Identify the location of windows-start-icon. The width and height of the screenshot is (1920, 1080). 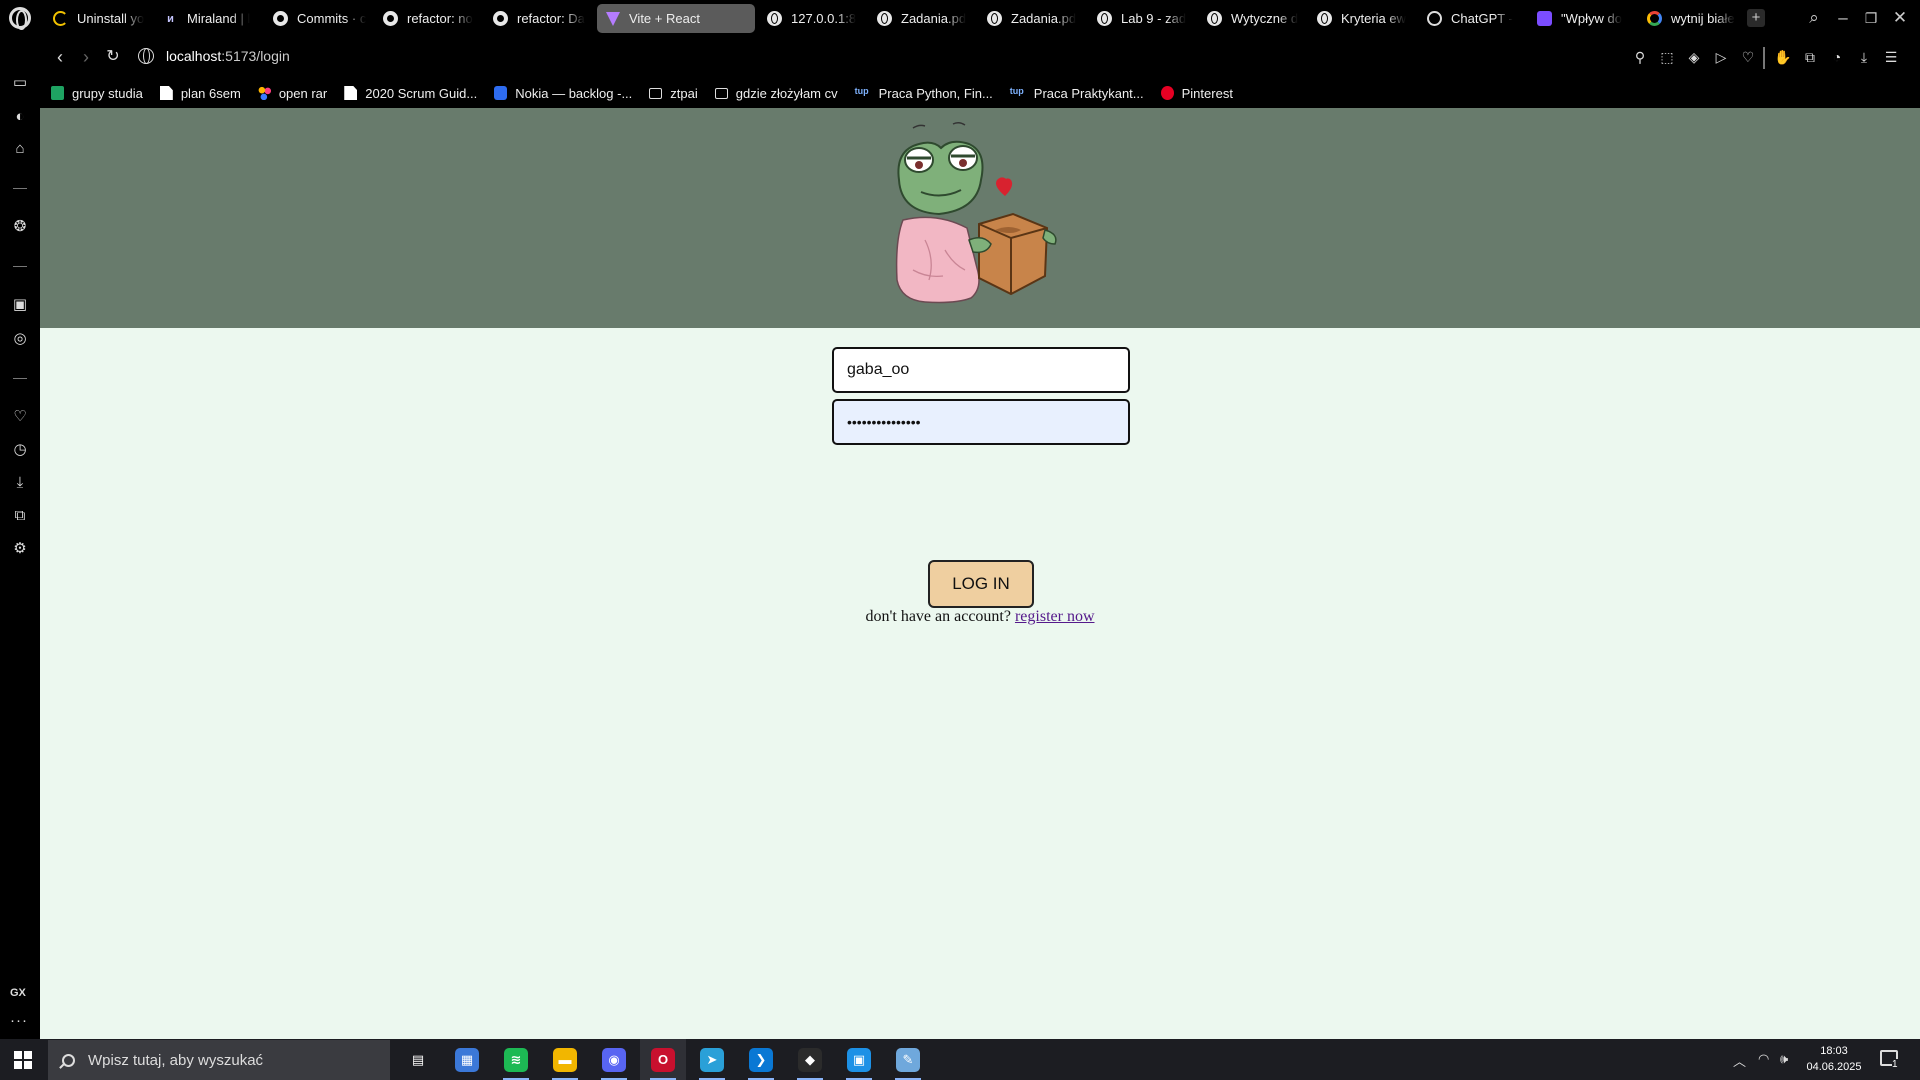
(23, 1060).